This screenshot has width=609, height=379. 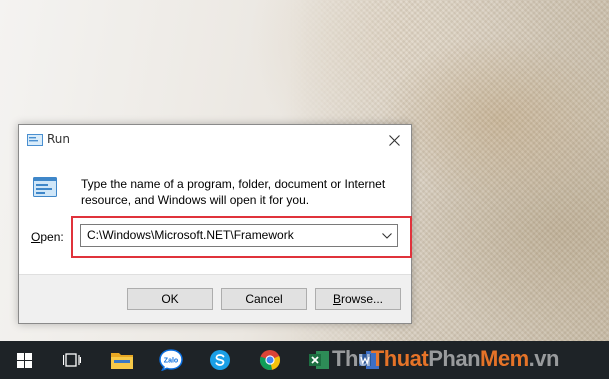 I want to click on ok-button: OK, so click(x=170, y=299).